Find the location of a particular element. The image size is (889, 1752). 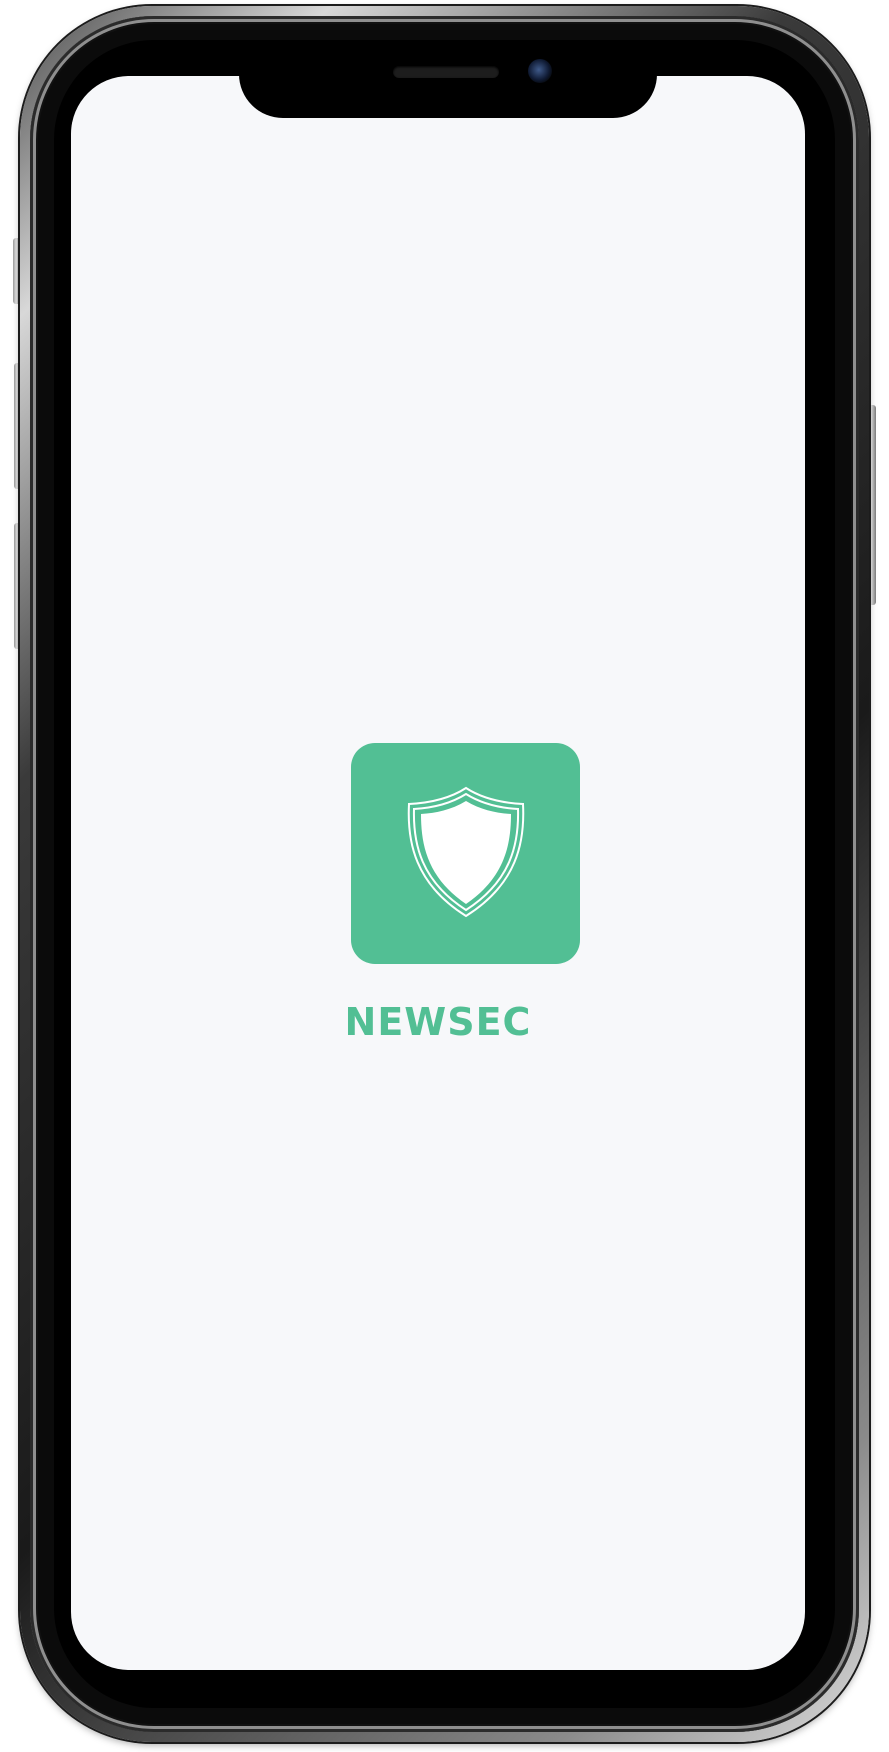

shield-icon is located at coordinates (465, 851).